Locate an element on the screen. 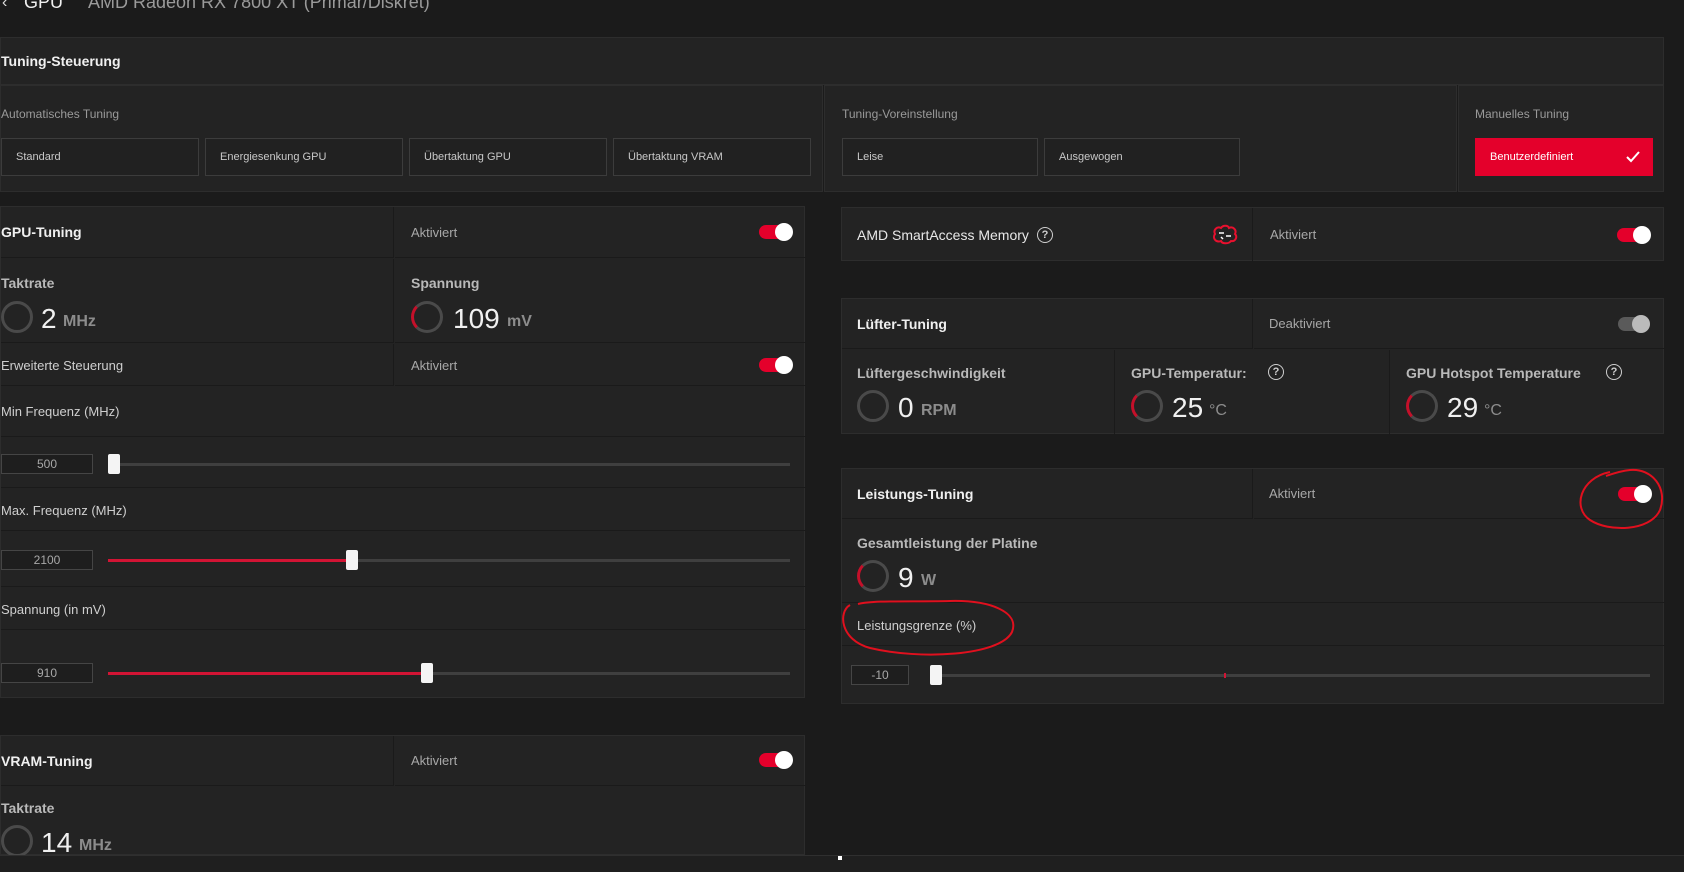 This screenshot has height=872, width=1684. annotation-circle-limit is located at coordinates (928, 627).